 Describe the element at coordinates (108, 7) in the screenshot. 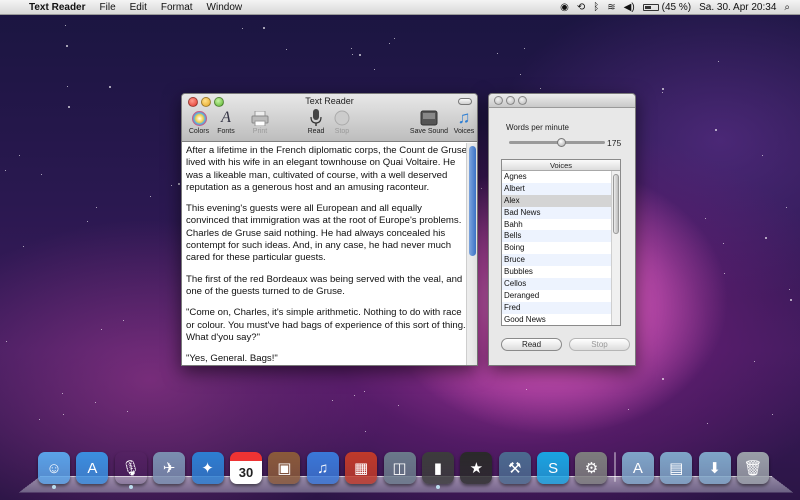

I see `menu-file: File` at that location.